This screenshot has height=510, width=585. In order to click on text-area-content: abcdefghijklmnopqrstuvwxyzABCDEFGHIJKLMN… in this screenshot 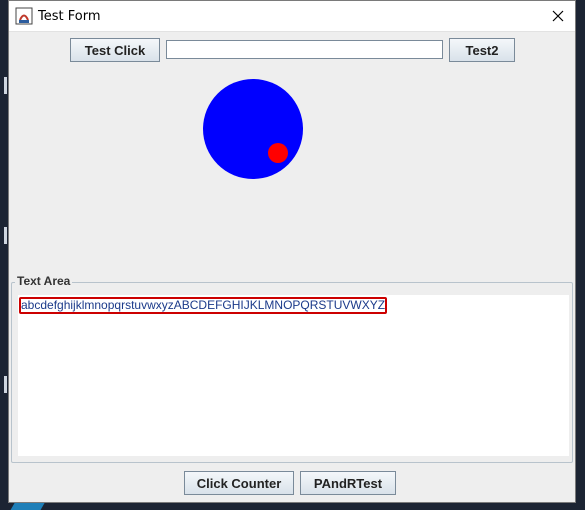, I will do `click(203, 305)`.